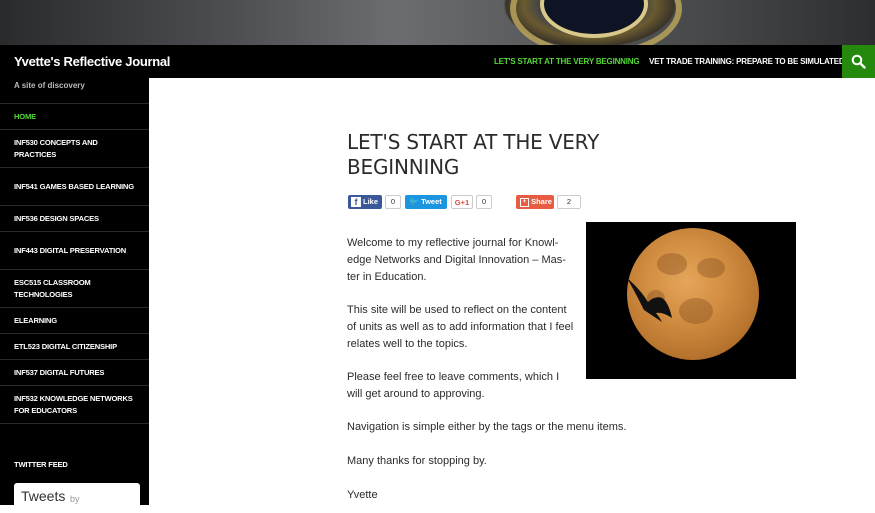 The image size is (875, 513). What do you see at coordinates (74, 373) in the screenshot?
I see `sidebar-item-inf537: INF537 DIGITAL FUTURES` at bounding box center [74, 373].